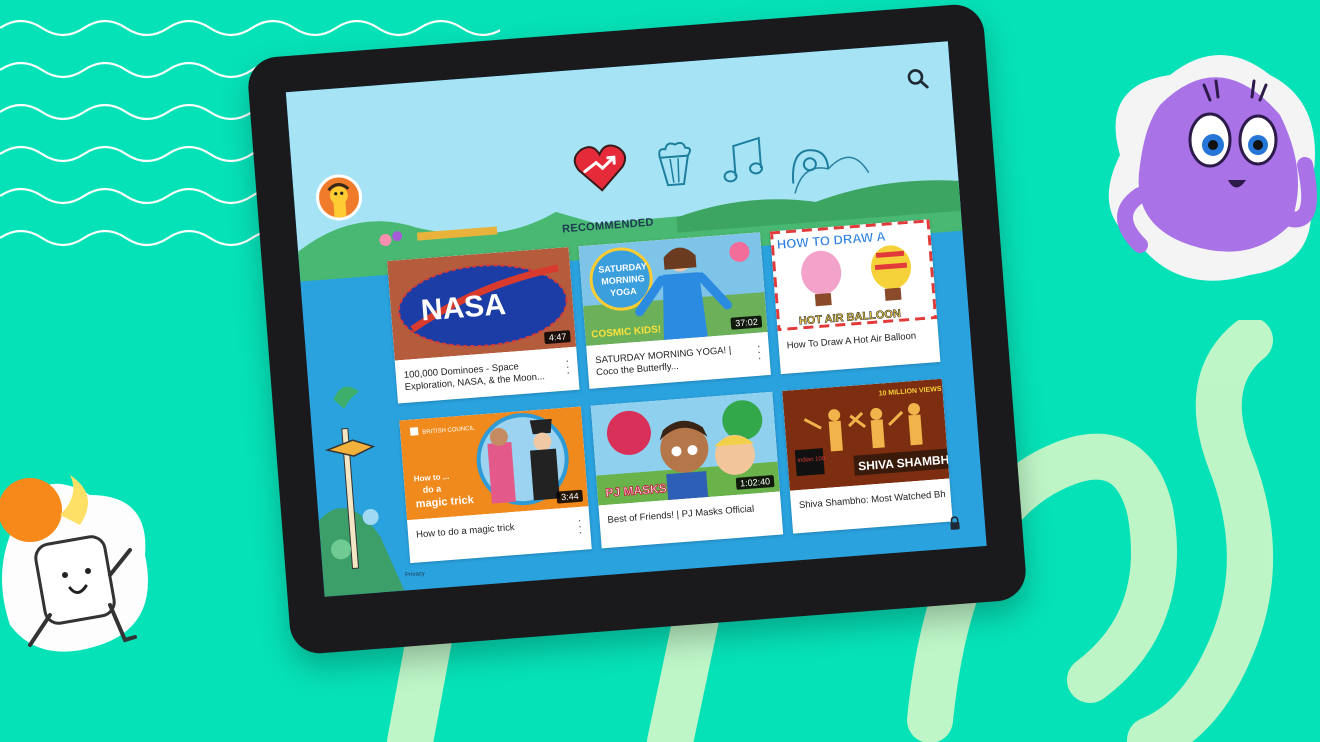 This screenshot has height=742, width=1320. I want to click on video-duration: 37:02, so click(746, 322).